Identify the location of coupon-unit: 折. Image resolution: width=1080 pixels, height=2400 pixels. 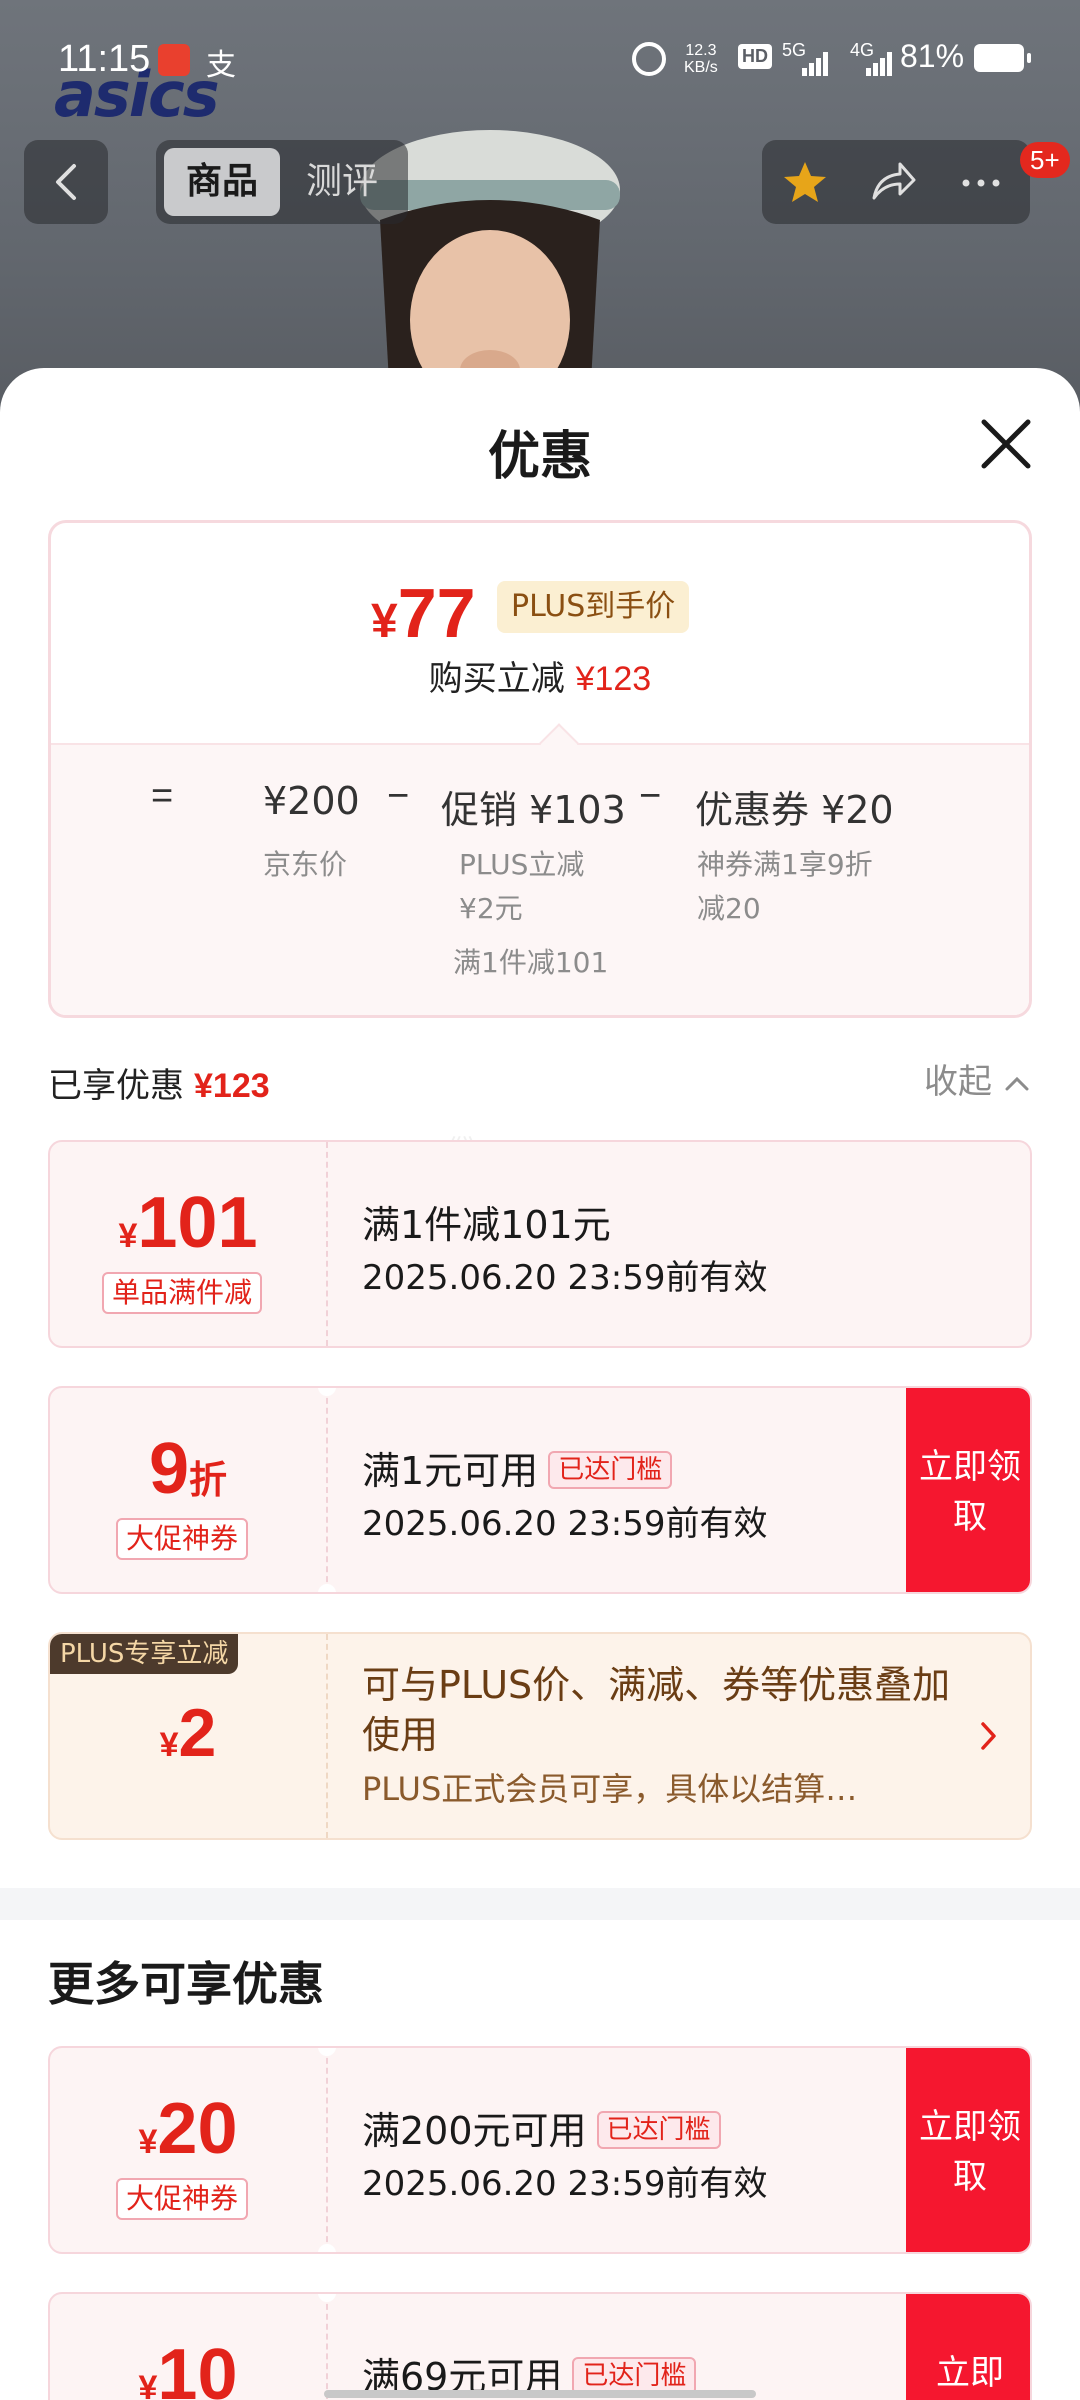
(208, 1480).